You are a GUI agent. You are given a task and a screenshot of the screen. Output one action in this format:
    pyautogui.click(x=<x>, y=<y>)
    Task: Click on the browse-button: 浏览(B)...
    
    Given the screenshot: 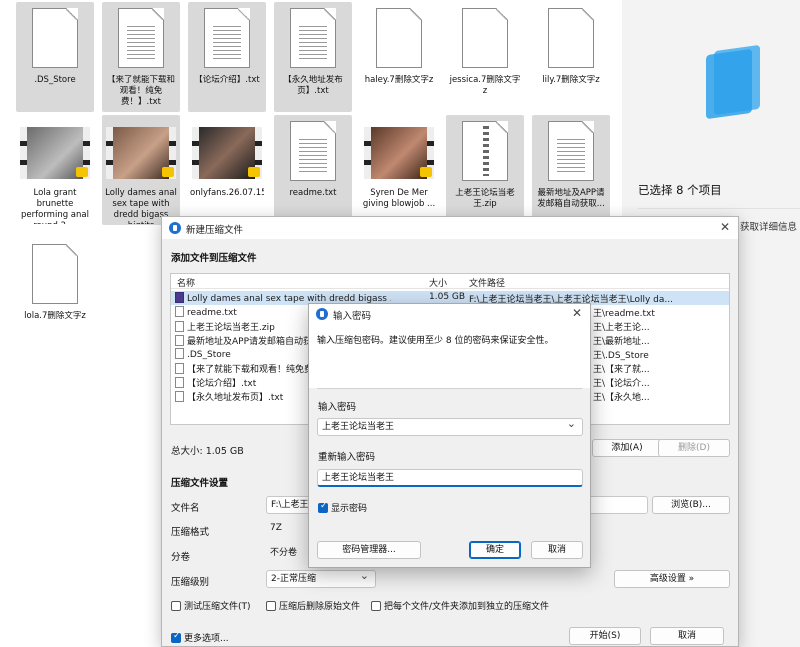 What is the action you would take?
    pyautogui.click(x=691, y=505)
    